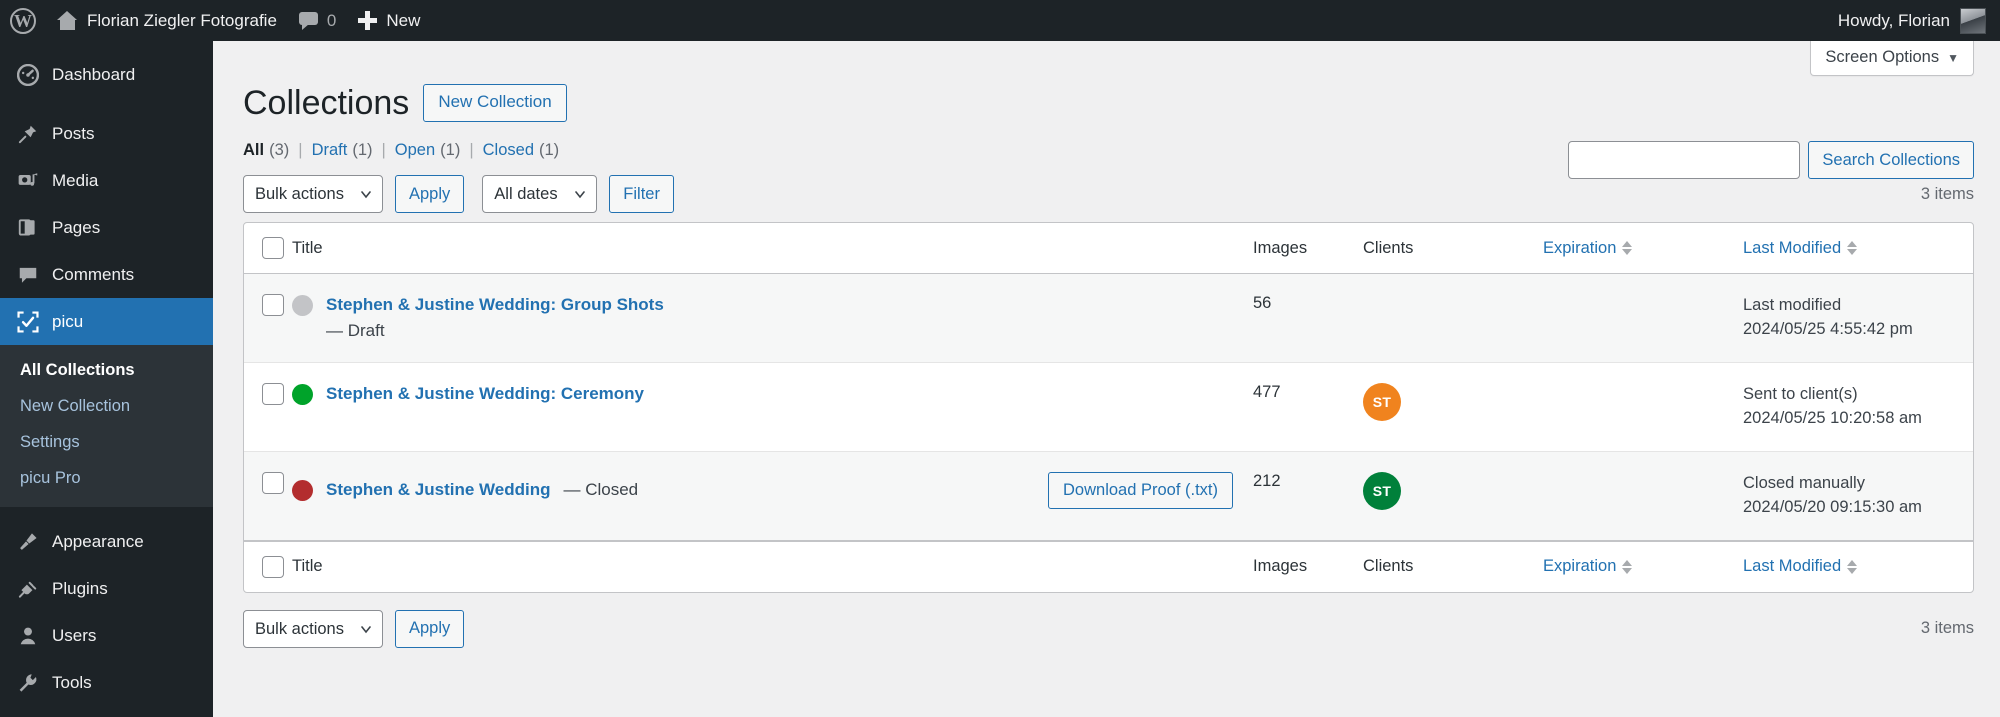 Image resolution: width=2000 pixels, height=717 pixels. What do you see at coordinates (1882, 57) in the screenshot?
I see `screen-options-label: Screen Options` at bounding box center [1882, 57].